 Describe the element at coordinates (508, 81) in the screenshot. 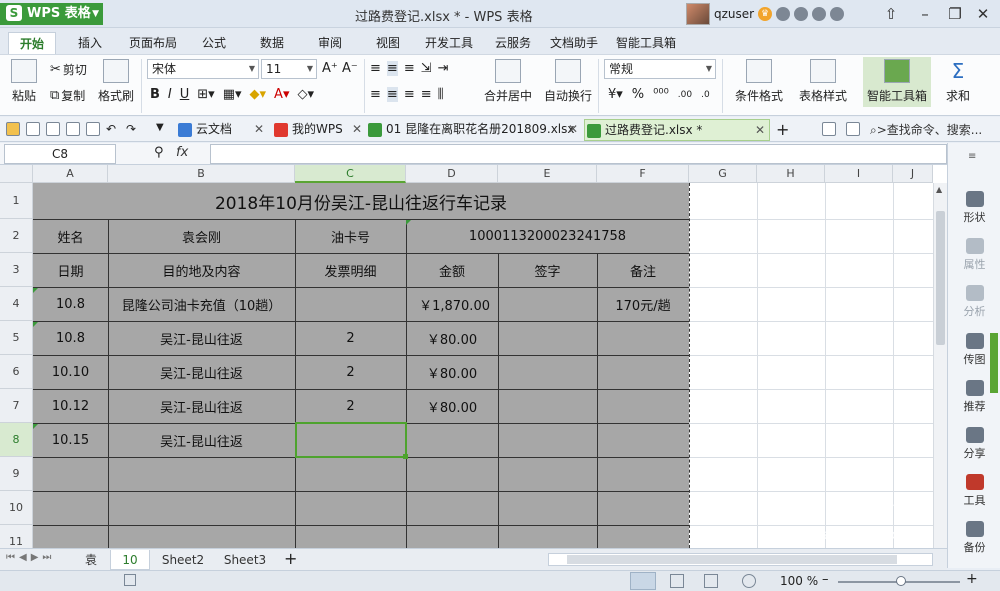

I see `merge-center-button: 合并居中` at that location.